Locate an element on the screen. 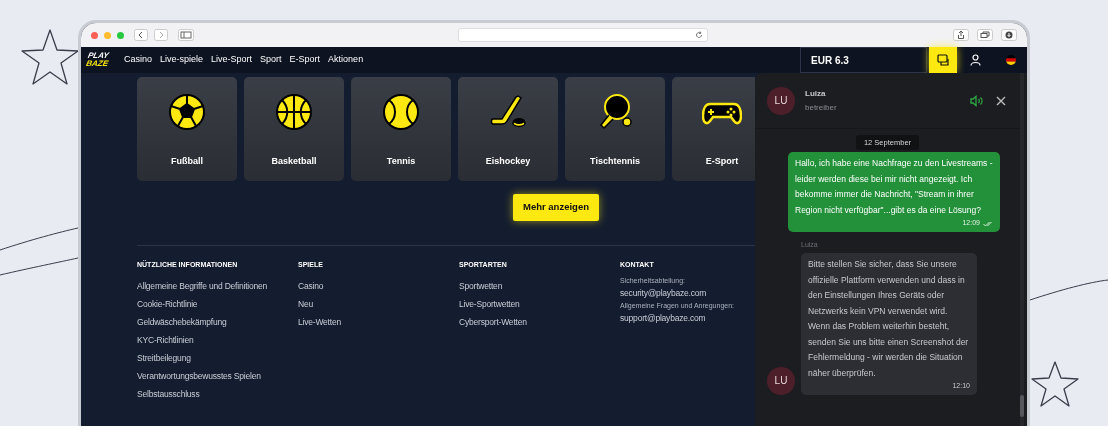 The height and width of the screenshot is (426, 1108). nav-link: Live-Sport is located at coordinates (232, 60).